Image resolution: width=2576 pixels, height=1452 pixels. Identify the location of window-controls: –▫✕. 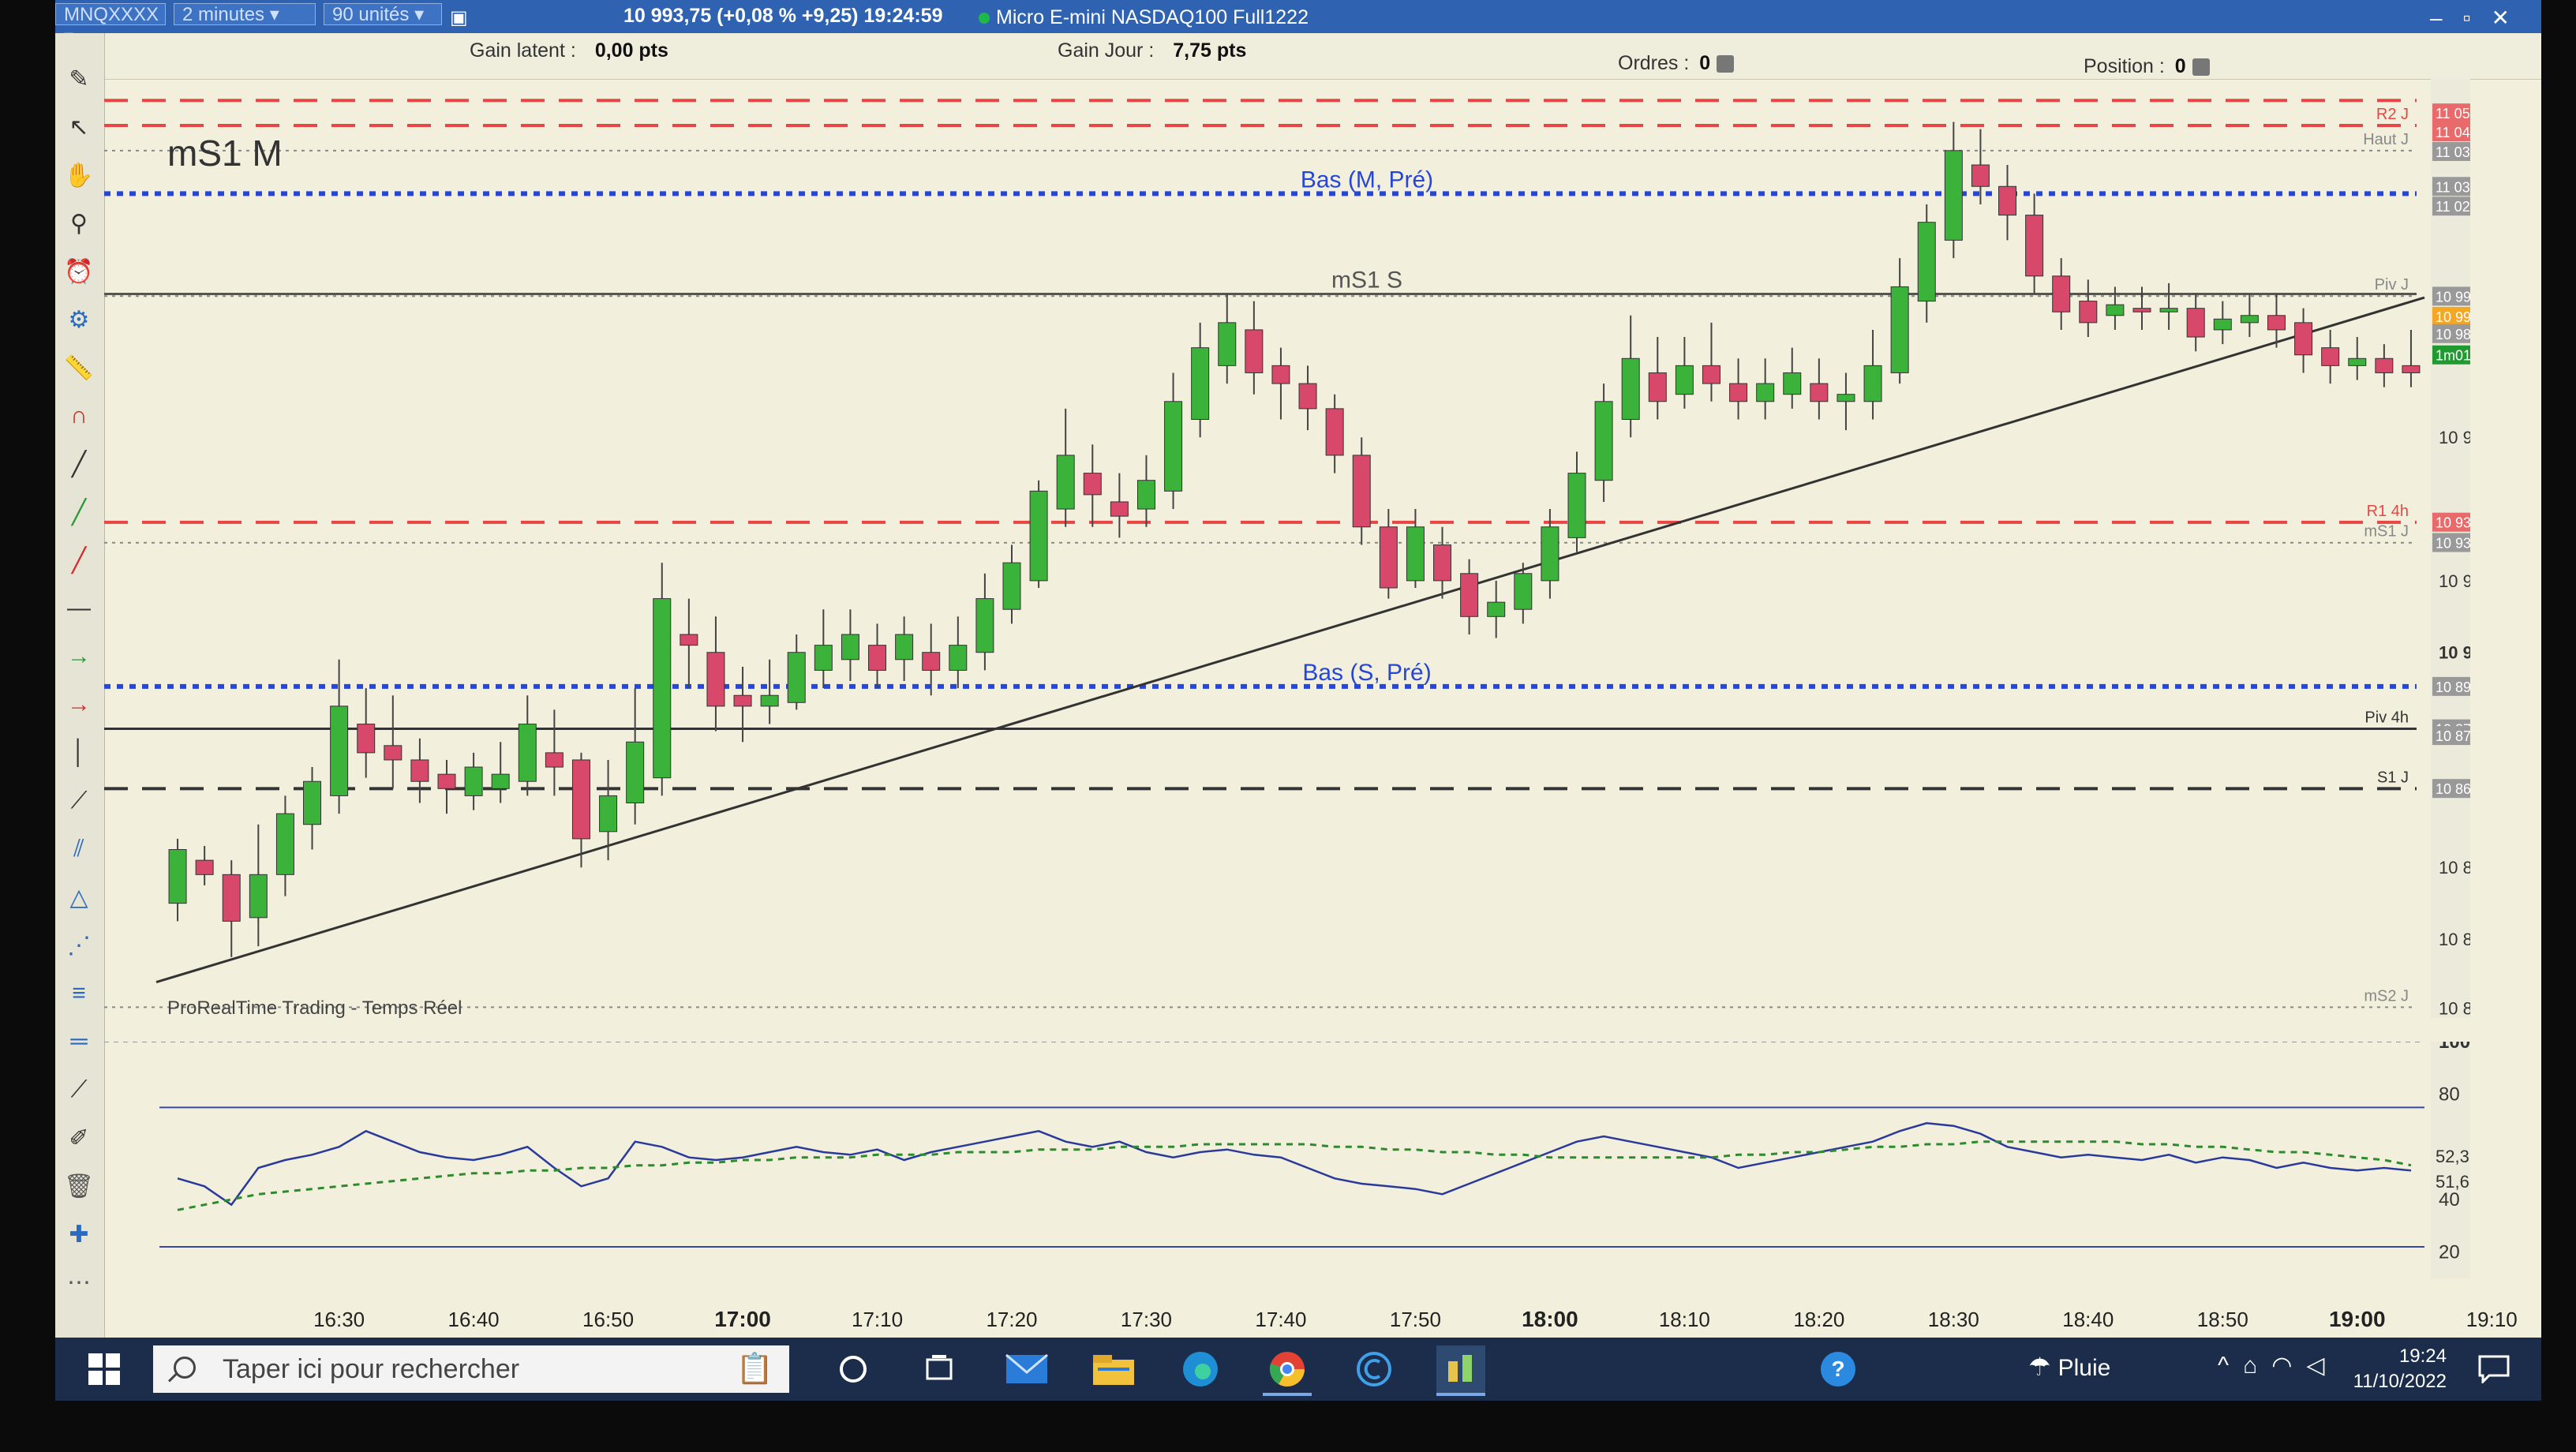
(2480, 18).